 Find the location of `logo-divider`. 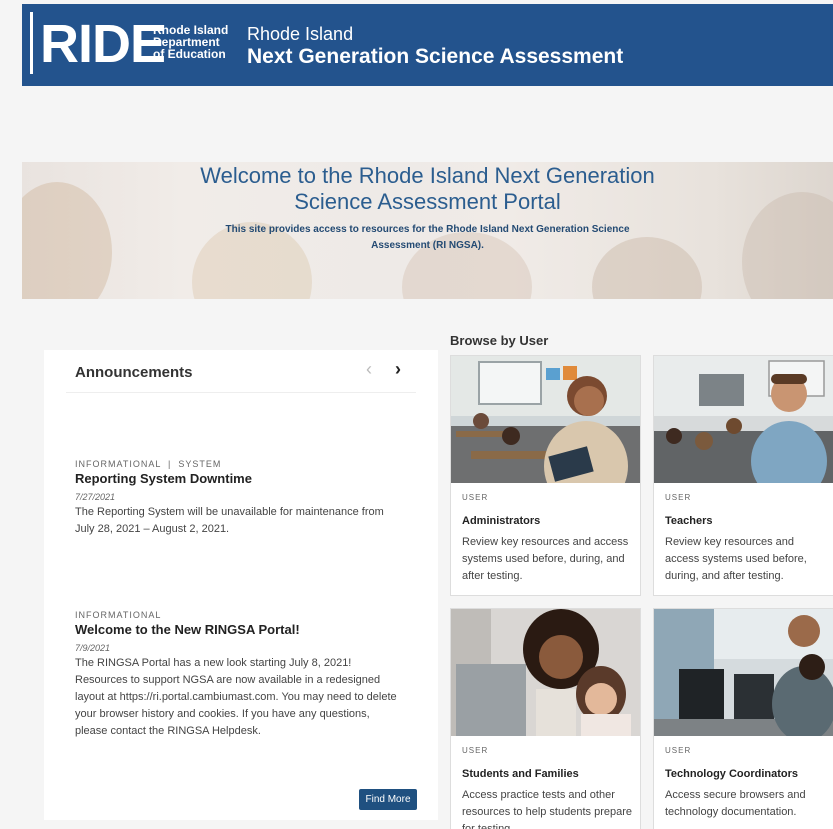

logo-divider is located at coordinates (31, 43).